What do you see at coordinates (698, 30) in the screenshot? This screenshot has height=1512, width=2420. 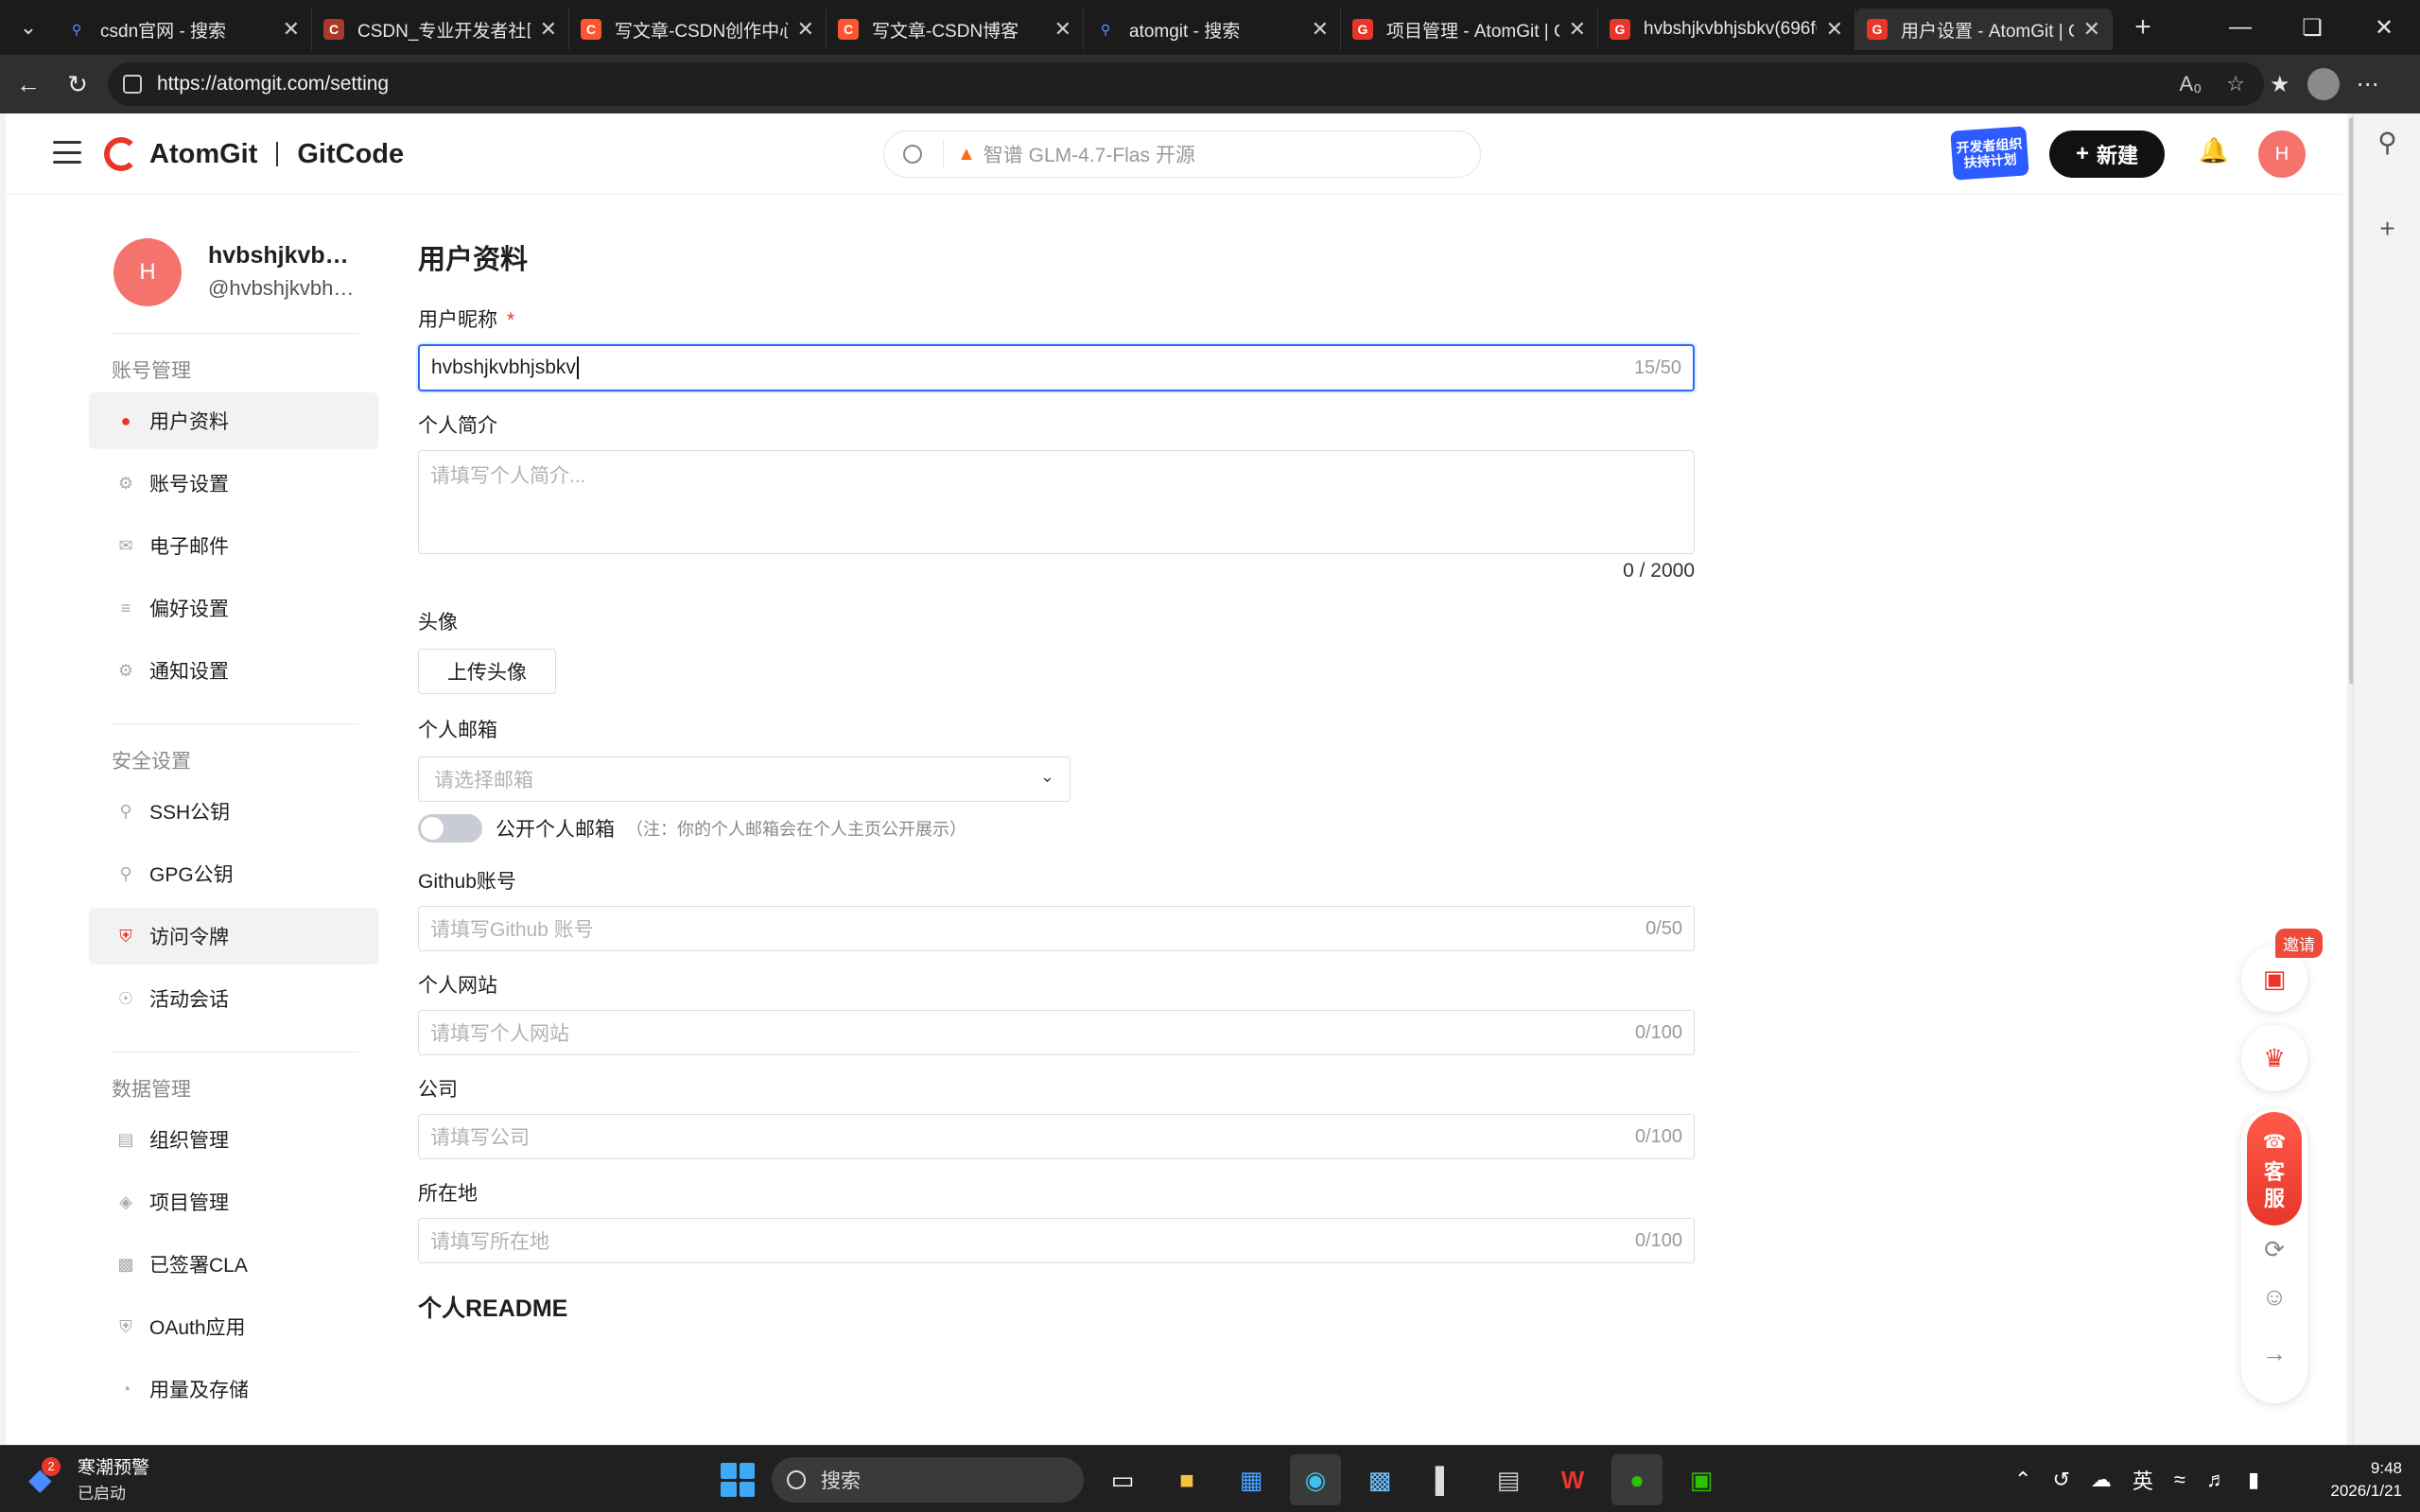 I see `browser-tab: C 写文章-CSDN创作中心 ✕` at bounding box center [698, 30].